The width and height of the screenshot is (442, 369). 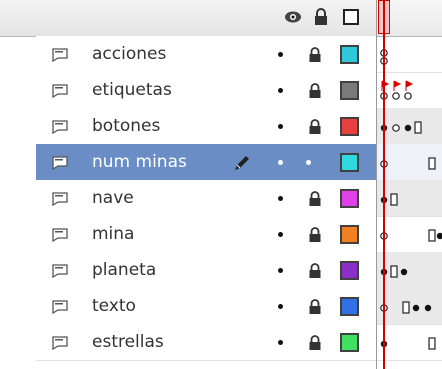 I want to click on layer-row-acciones: acciones, so click(x=206, y=54).